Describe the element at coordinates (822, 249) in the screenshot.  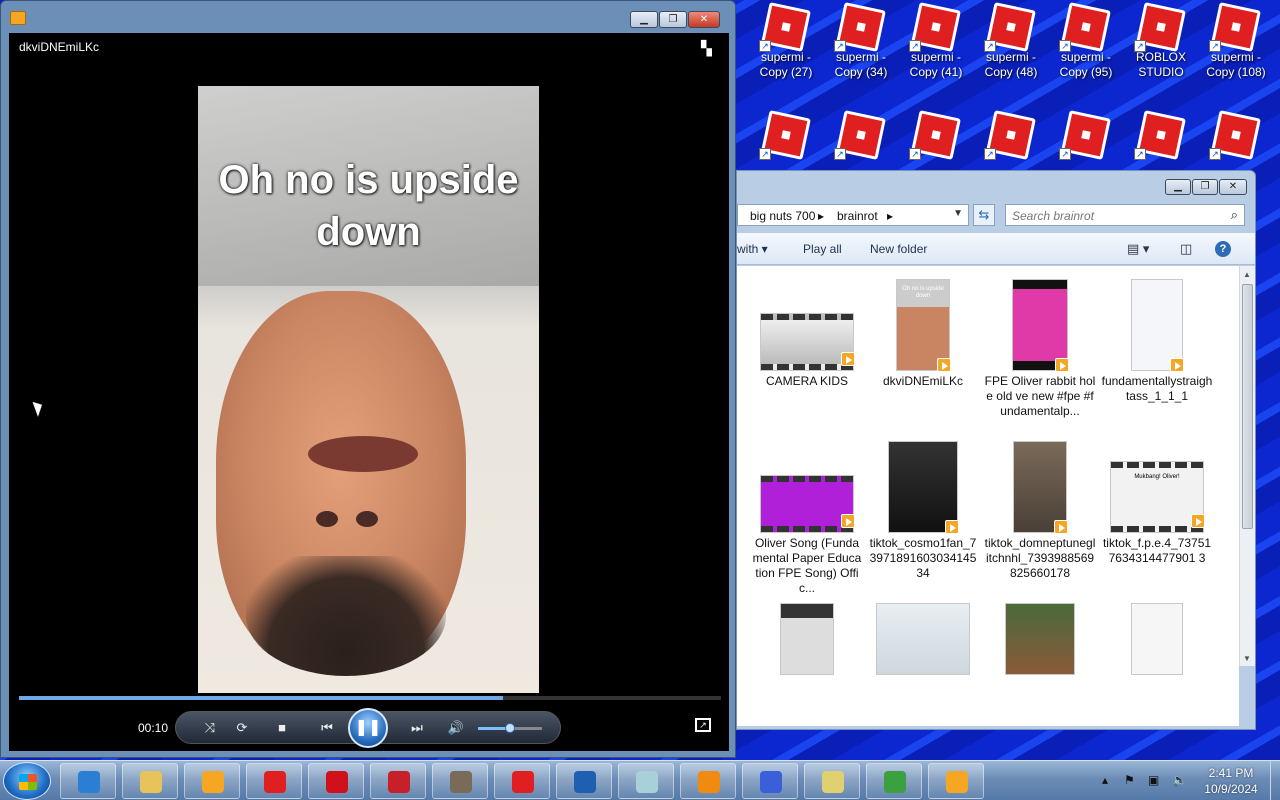
I see `play-all-button: Play all` at that location.